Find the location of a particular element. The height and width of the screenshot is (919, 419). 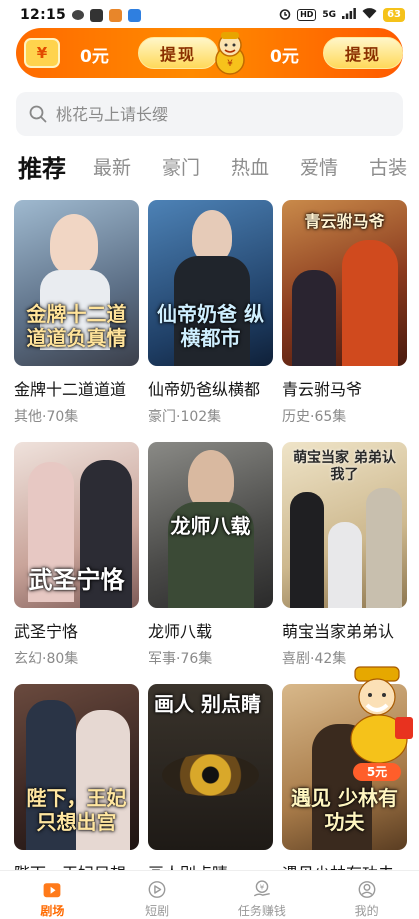

poster-title: 陛下，王妃 只想出宫 is located at coordinates (76, 810).